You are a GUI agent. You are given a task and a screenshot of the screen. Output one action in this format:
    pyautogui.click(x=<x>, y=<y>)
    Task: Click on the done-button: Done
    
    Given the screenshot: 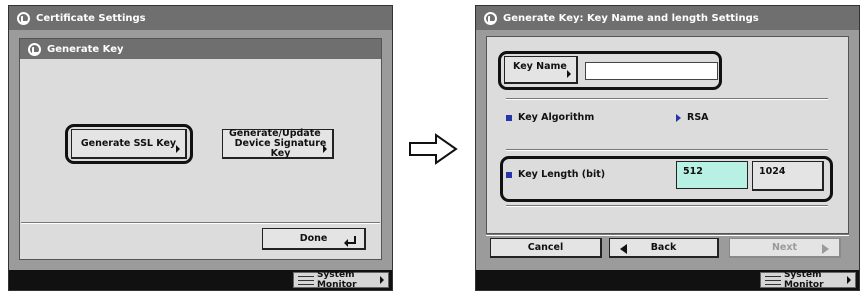 What is the action you would take?
    pyautogui.click(x=314, y=239)
    